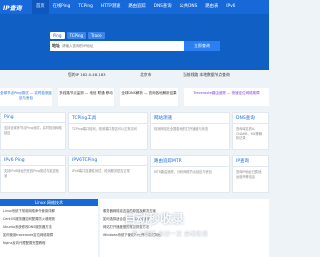  I want to click on banner-4: Traceroute路由追踪 — 快速定位网络故障, so click(226, 97).